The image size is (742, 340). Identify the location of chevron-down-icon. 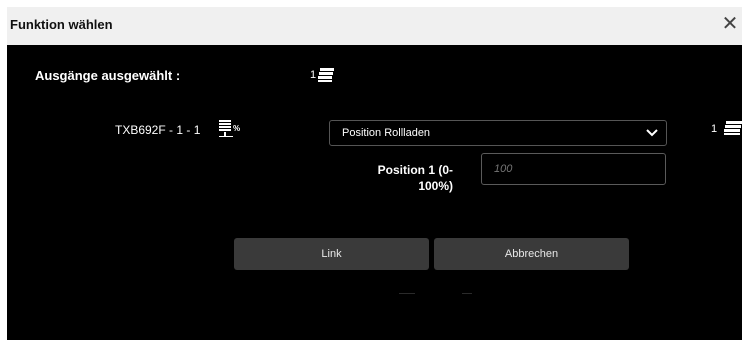
(652, 133).